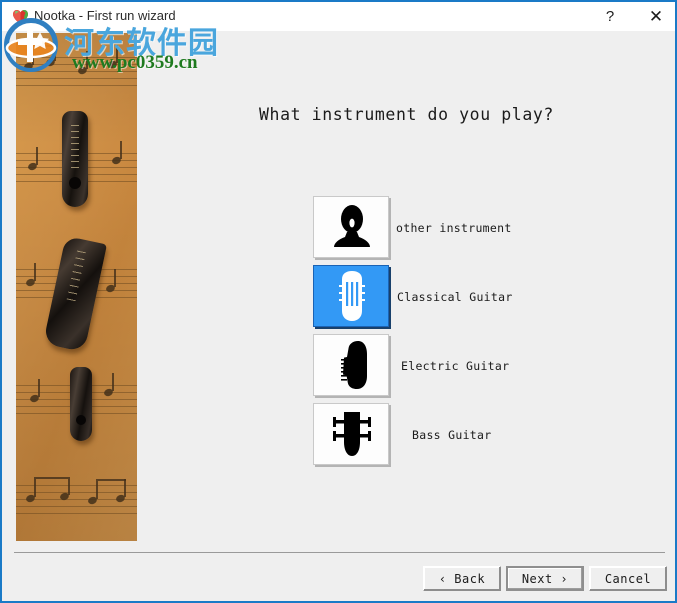  What do you see at coordinates (338, 580) in the screenshot?
I see `wizard-footer: ‹ Back Next › Cancel` at bounding box center [338, 580].